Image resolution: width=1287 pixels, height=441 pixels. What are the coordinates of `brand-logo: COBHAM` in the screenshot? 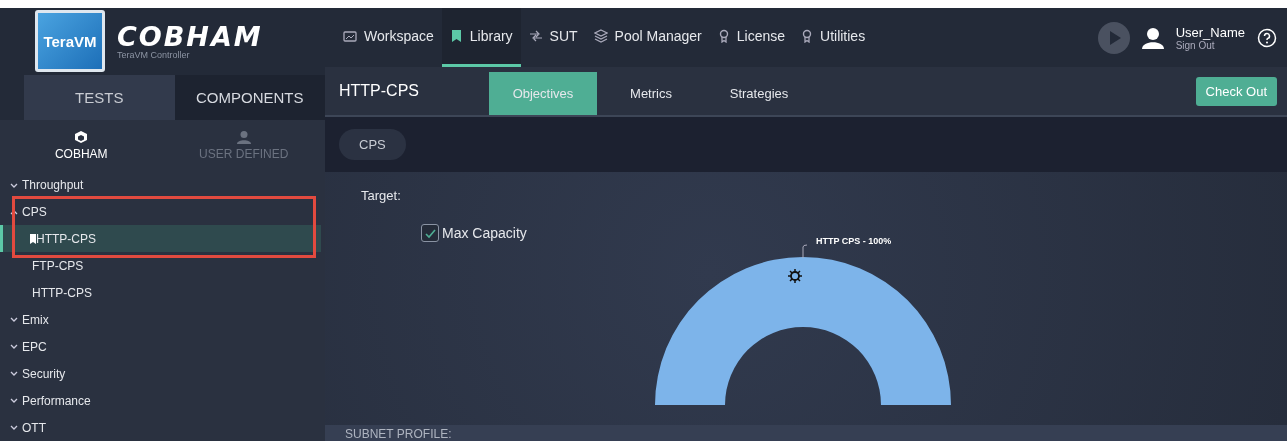 It's located at (190, 36).